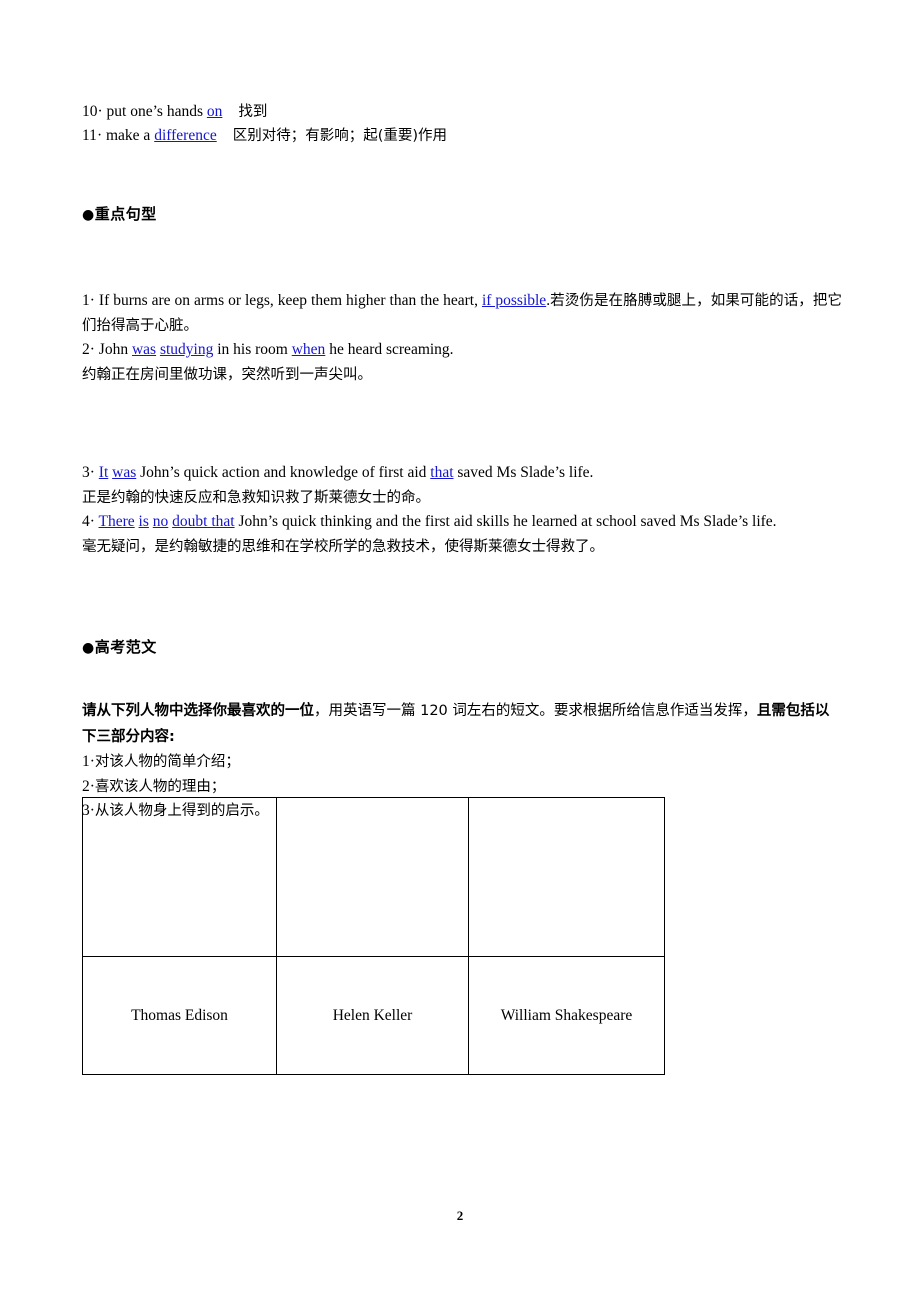 The image size is (920, 1302). I want to click on sentence-en-highlight: if possible, so click(514, 300).